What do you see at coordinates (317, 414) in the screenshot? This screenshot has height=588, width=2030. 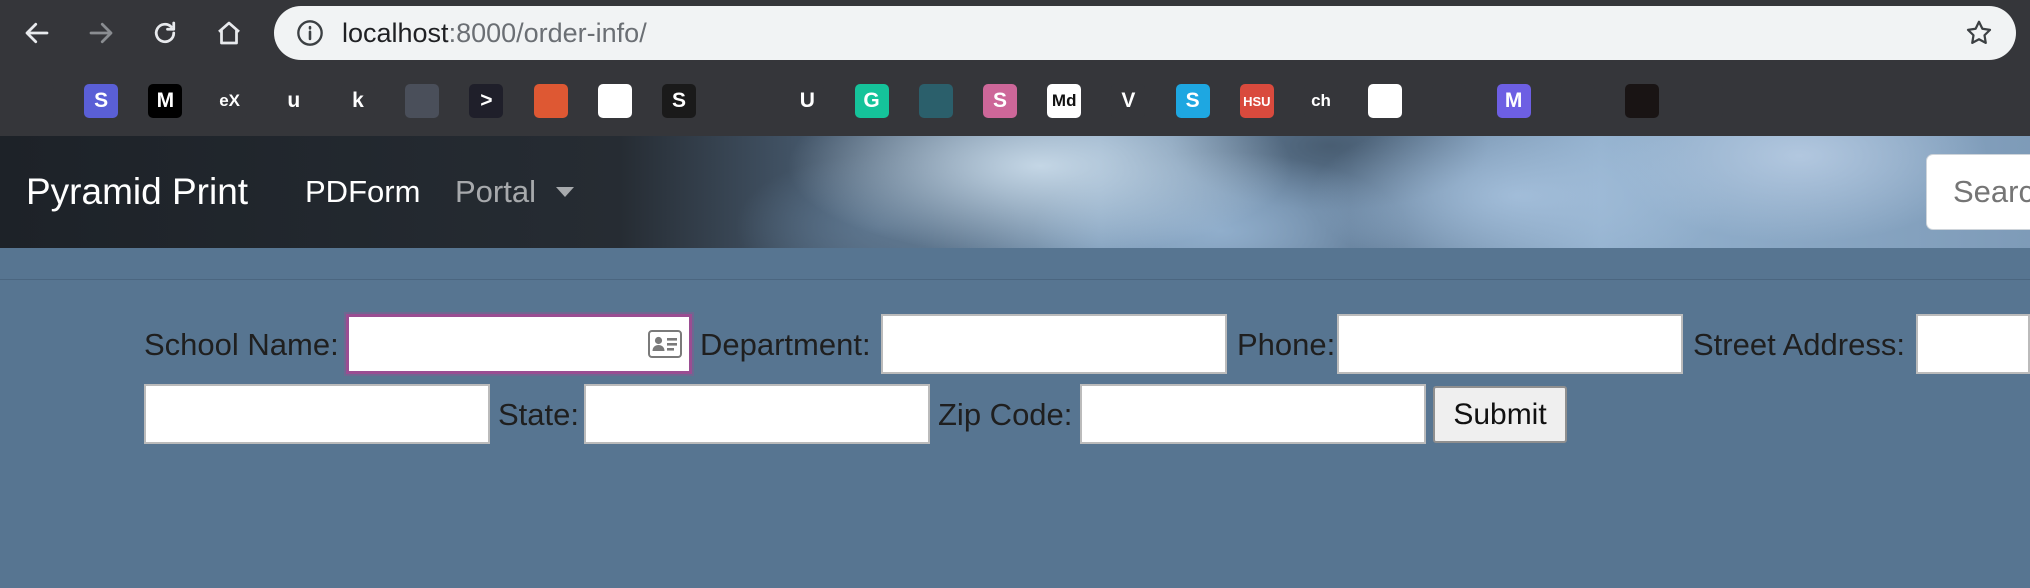 I see `city-input` at bounding box center [317, 414].